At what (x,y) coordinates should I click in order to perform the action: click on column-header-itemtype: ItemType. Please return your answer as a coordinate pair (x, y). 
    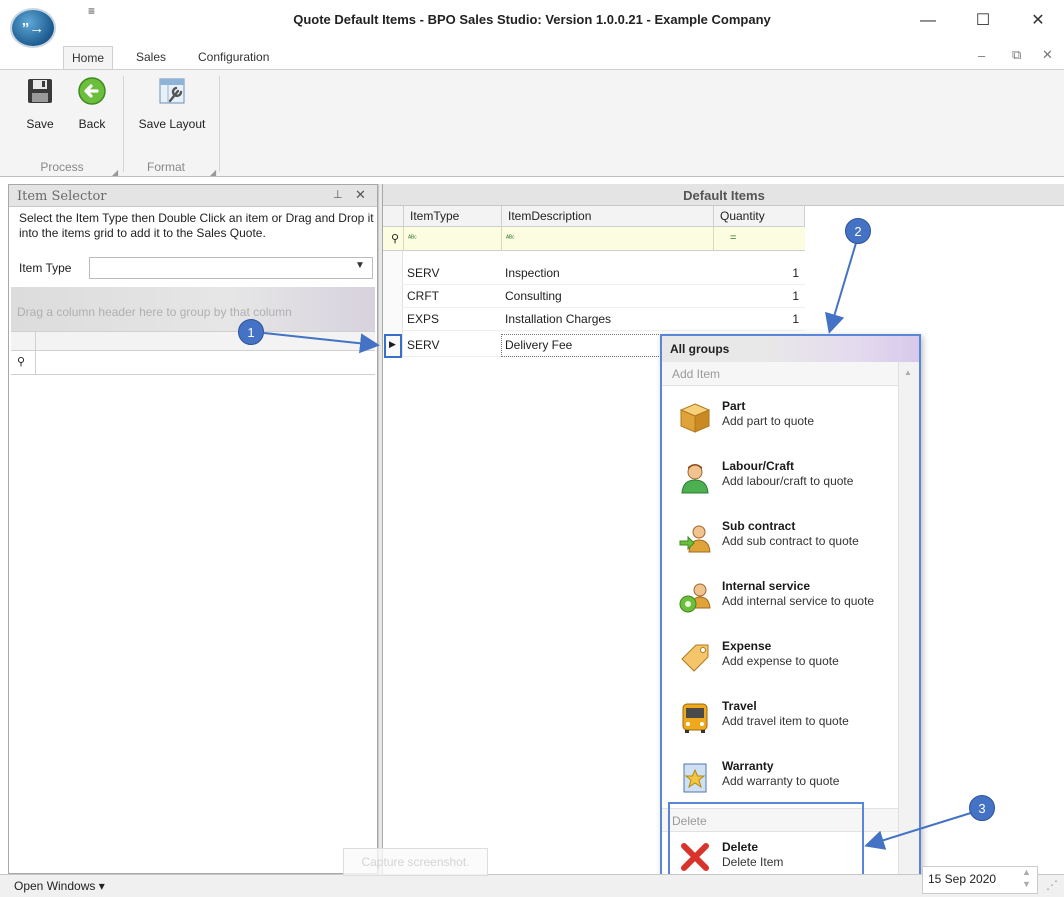
    Looking at the image, I should click on (452, 216).